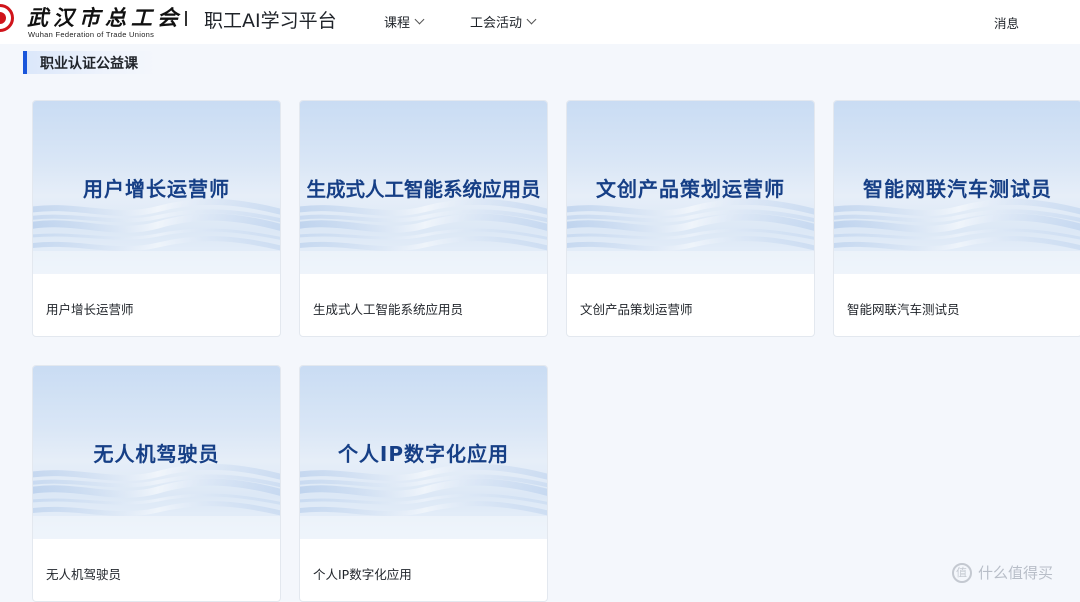 This screenshot has height=602, width=1080. I want to click on nav-union-activities: 工会活动, so click(503, 21).